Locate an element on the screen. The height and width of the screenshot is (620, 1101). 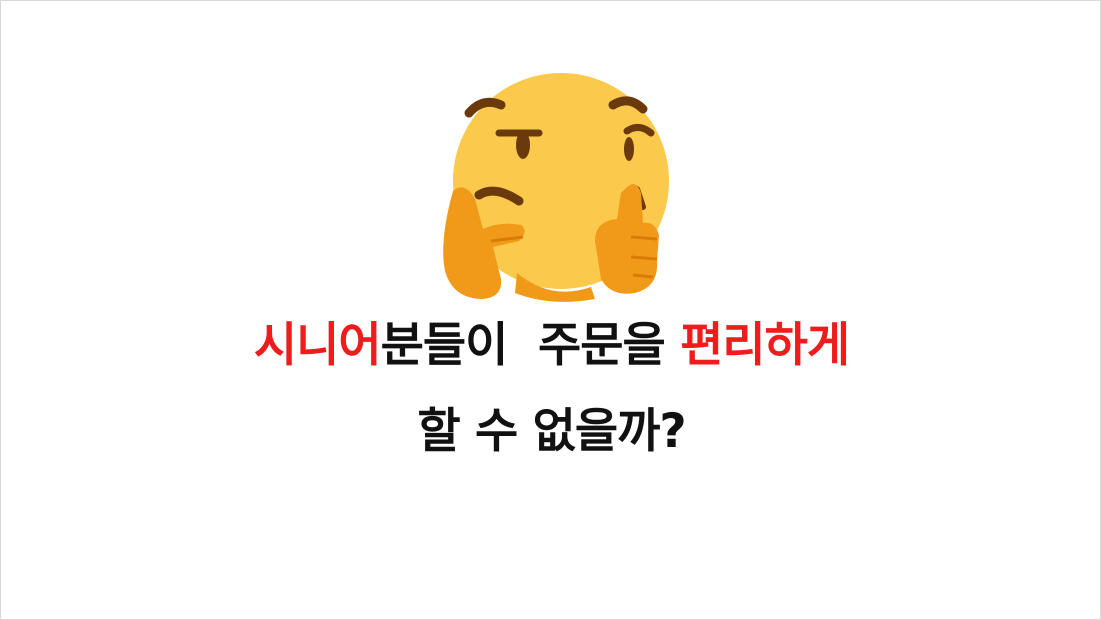
headline-line-1: 시니어분들이 주문을 편리하게 is located at coordinates (551, 346).